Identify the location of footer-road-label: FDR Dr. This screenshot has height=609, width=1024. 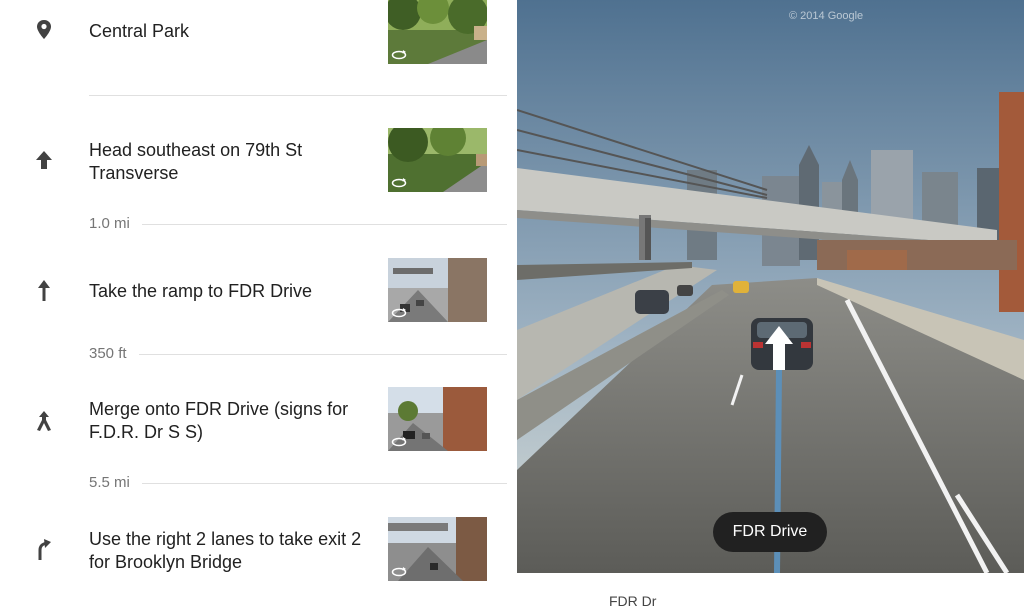
(633, 601).